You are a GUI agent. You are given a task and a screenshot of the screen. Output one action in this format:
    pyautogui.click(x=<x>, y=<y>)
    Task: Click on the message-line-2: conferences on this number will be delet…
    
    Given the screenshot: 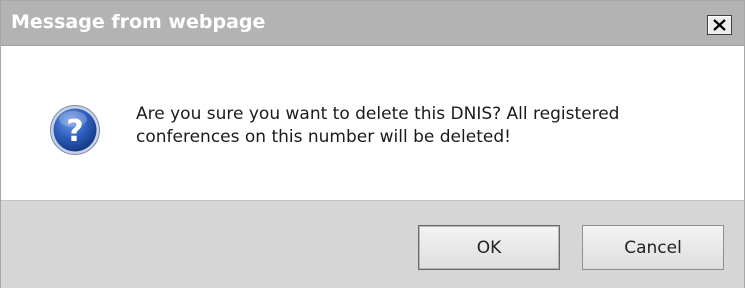 What is the action you would take?
    pyautogui.click(x=323, y=137)
    